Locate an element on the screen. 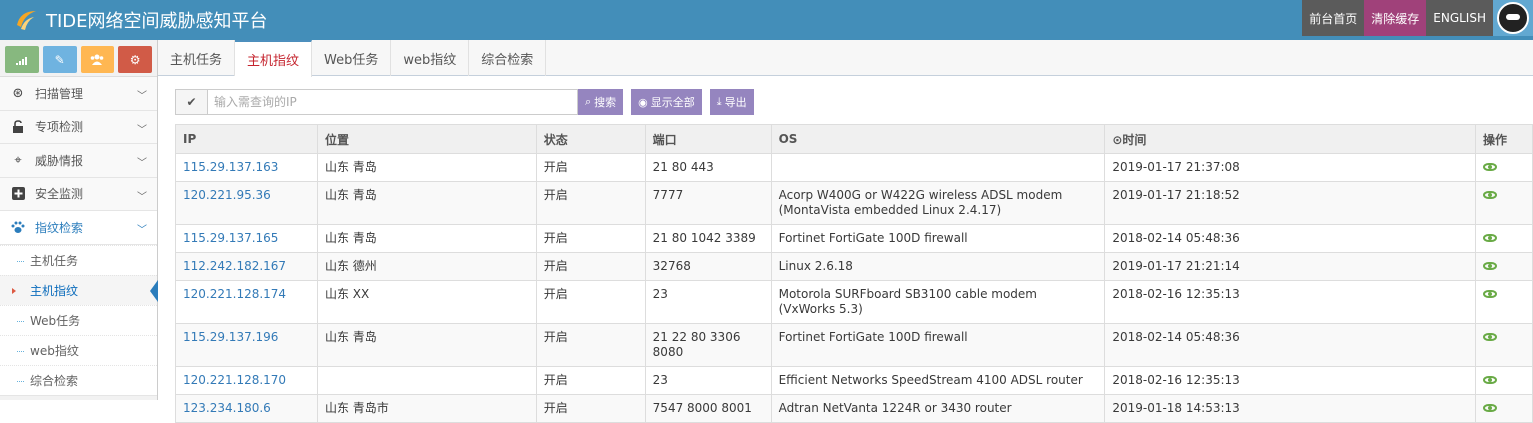 This screenshot has height=423, width=1533. pencil-icon: ✎ is located at coordinates (59, 59).